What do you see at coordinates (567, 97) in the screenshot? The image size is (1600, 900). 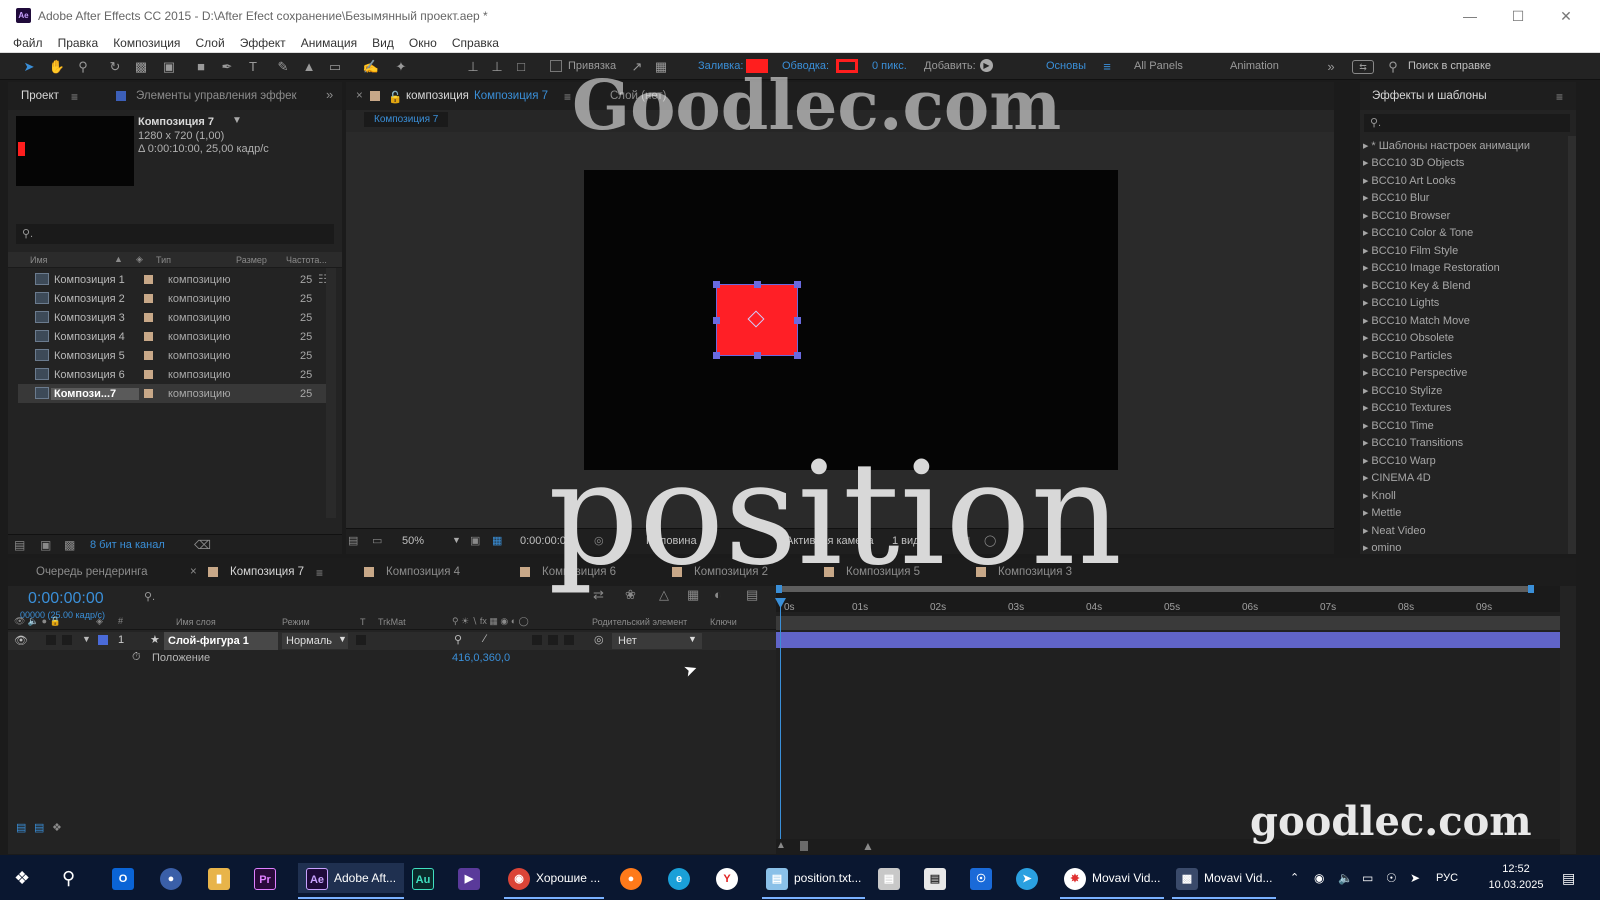 I see `tab-menu-icon: ≡` at bounding box center [567, 97].